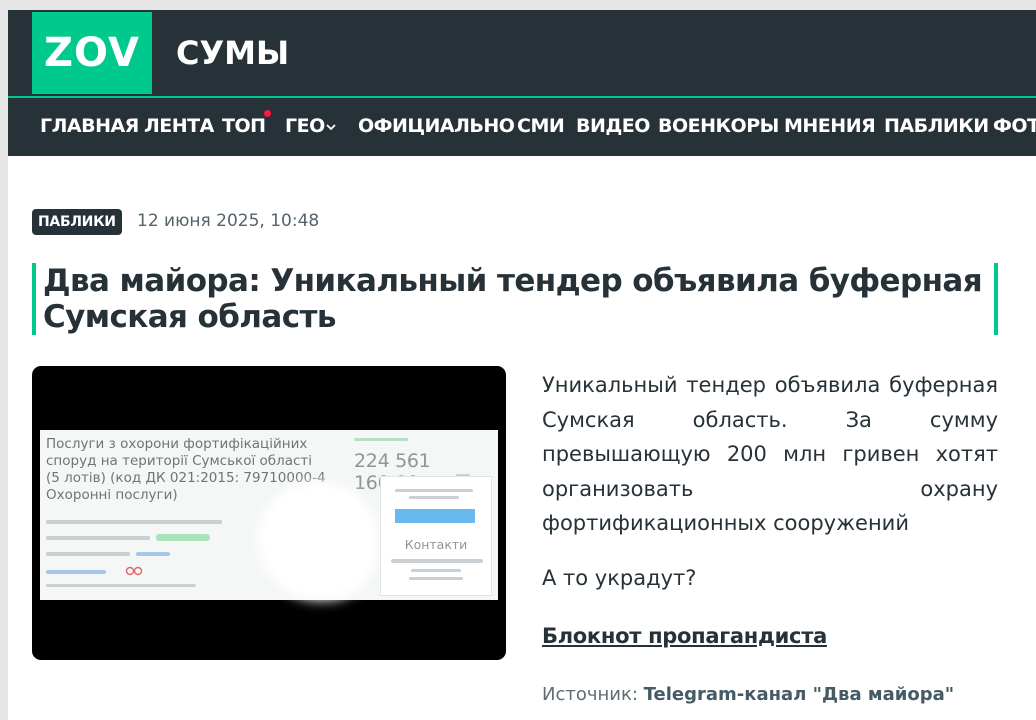 Image resolution: width=1036 pixels, height=720 pixels. Describe the element at coordinates (179, 126) in the screenshot. I see `nav-item-feed: ЛЕНТА` at that location.